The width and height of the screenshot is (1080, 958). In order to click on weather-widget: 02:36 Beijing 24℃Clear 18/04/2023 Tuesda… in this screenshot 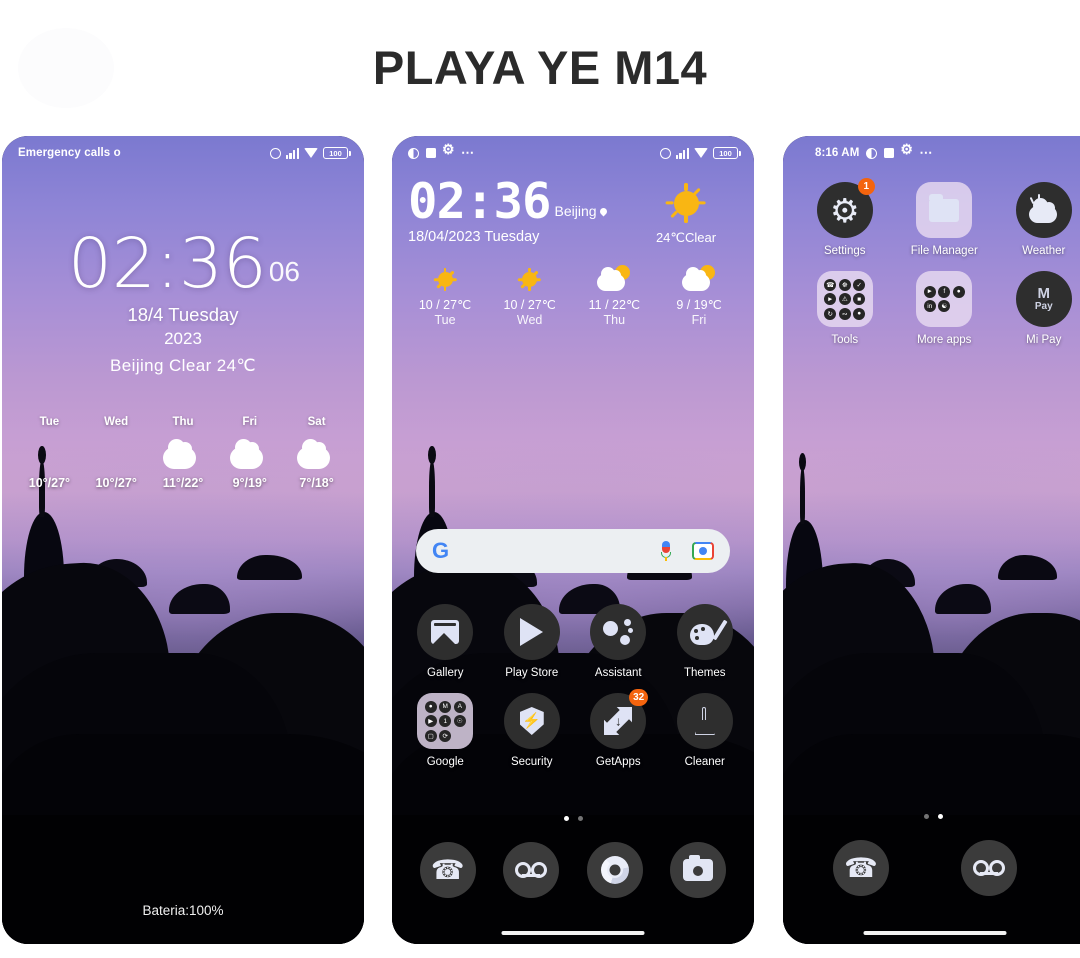, I will do `click(574, 252)`.